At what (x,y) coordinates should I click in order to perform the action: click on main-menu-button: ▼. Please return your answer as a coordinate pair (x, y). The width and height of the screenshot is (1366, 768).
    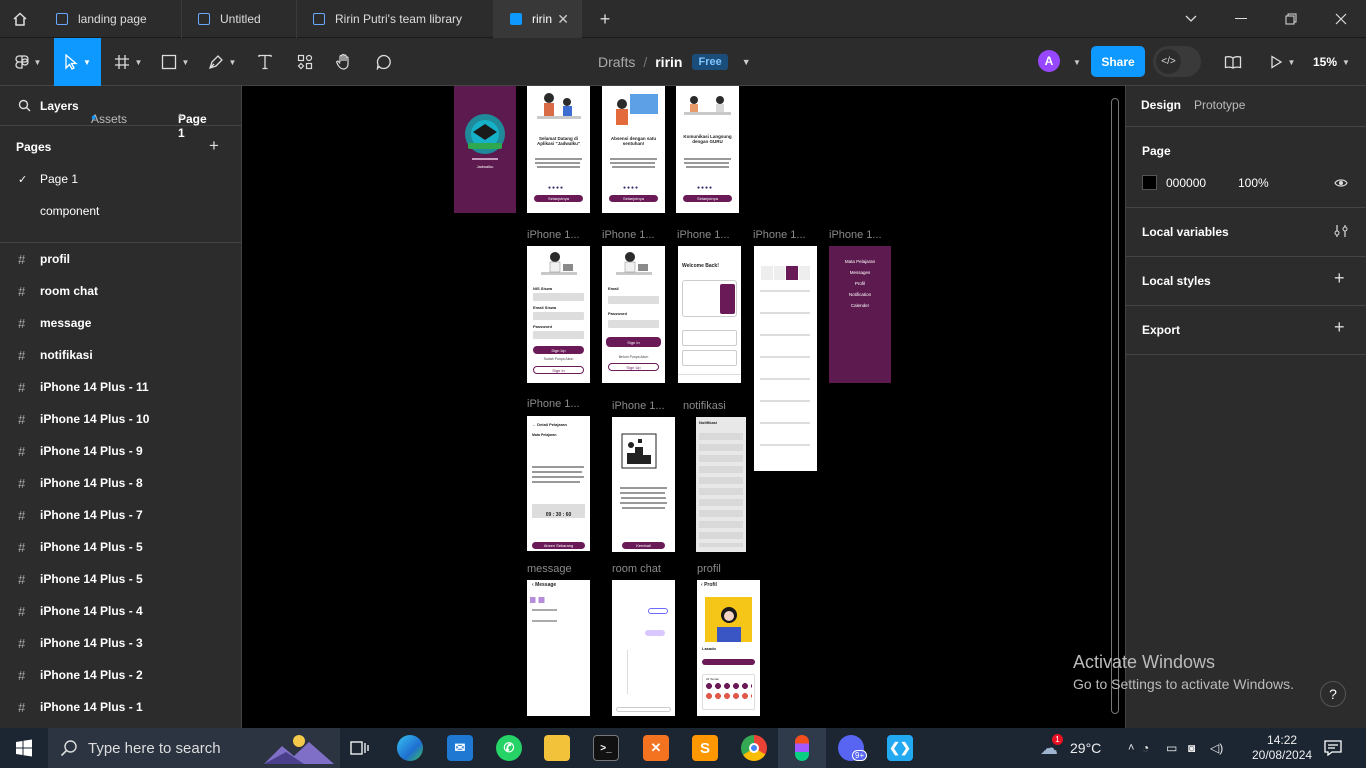
    Looking at the image, I should click on (28, 62).